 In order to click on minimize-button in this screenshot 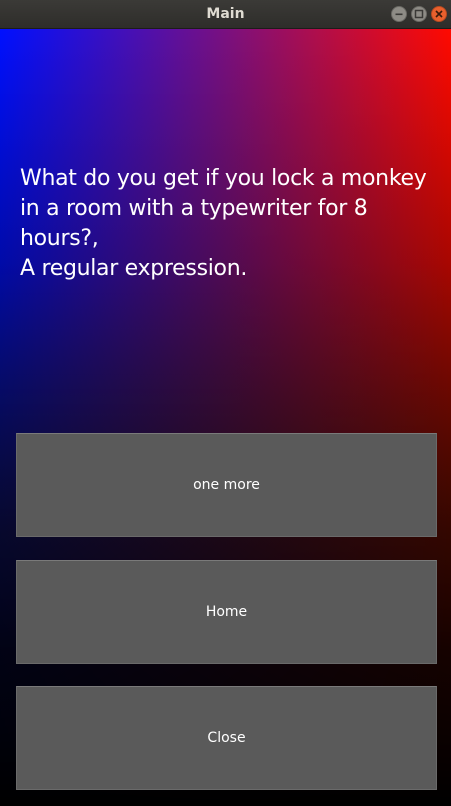, I will do `click(399, 14)`.